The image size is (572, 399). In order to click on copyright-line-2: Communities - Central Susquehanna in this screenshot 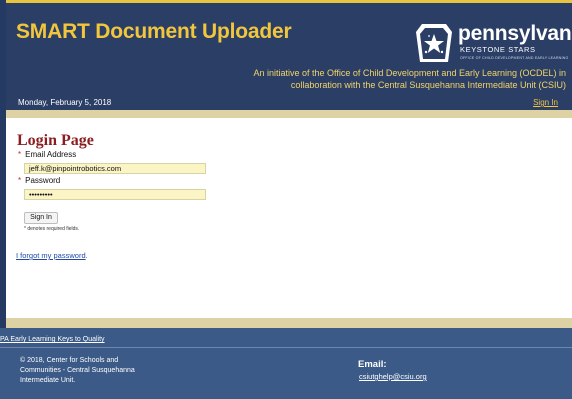, I will do `click(77, 370)`.